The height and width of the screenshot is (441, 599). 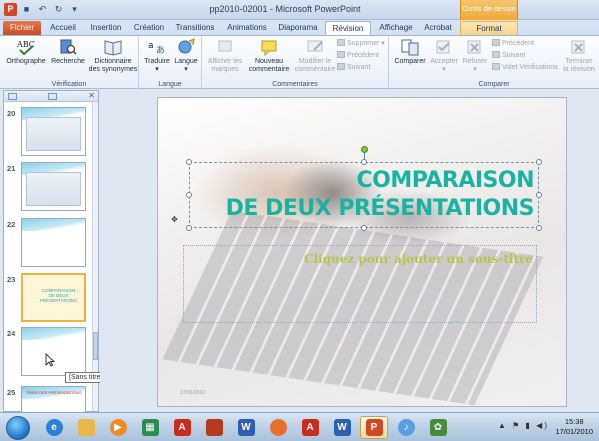 I want to click on undo-icon: ↶, so click(x=42, y=9).